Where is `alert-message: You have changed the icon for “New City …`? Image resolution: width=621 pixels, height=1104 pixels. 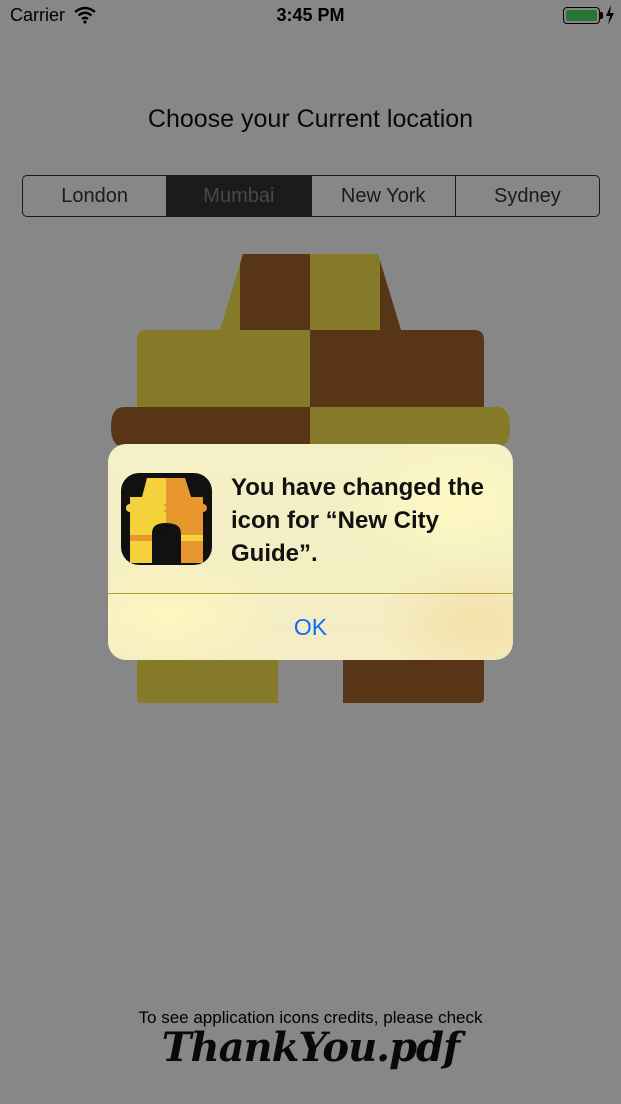 alert-message: You have changed the icon for “New City … is located at coordinates (357, 520).